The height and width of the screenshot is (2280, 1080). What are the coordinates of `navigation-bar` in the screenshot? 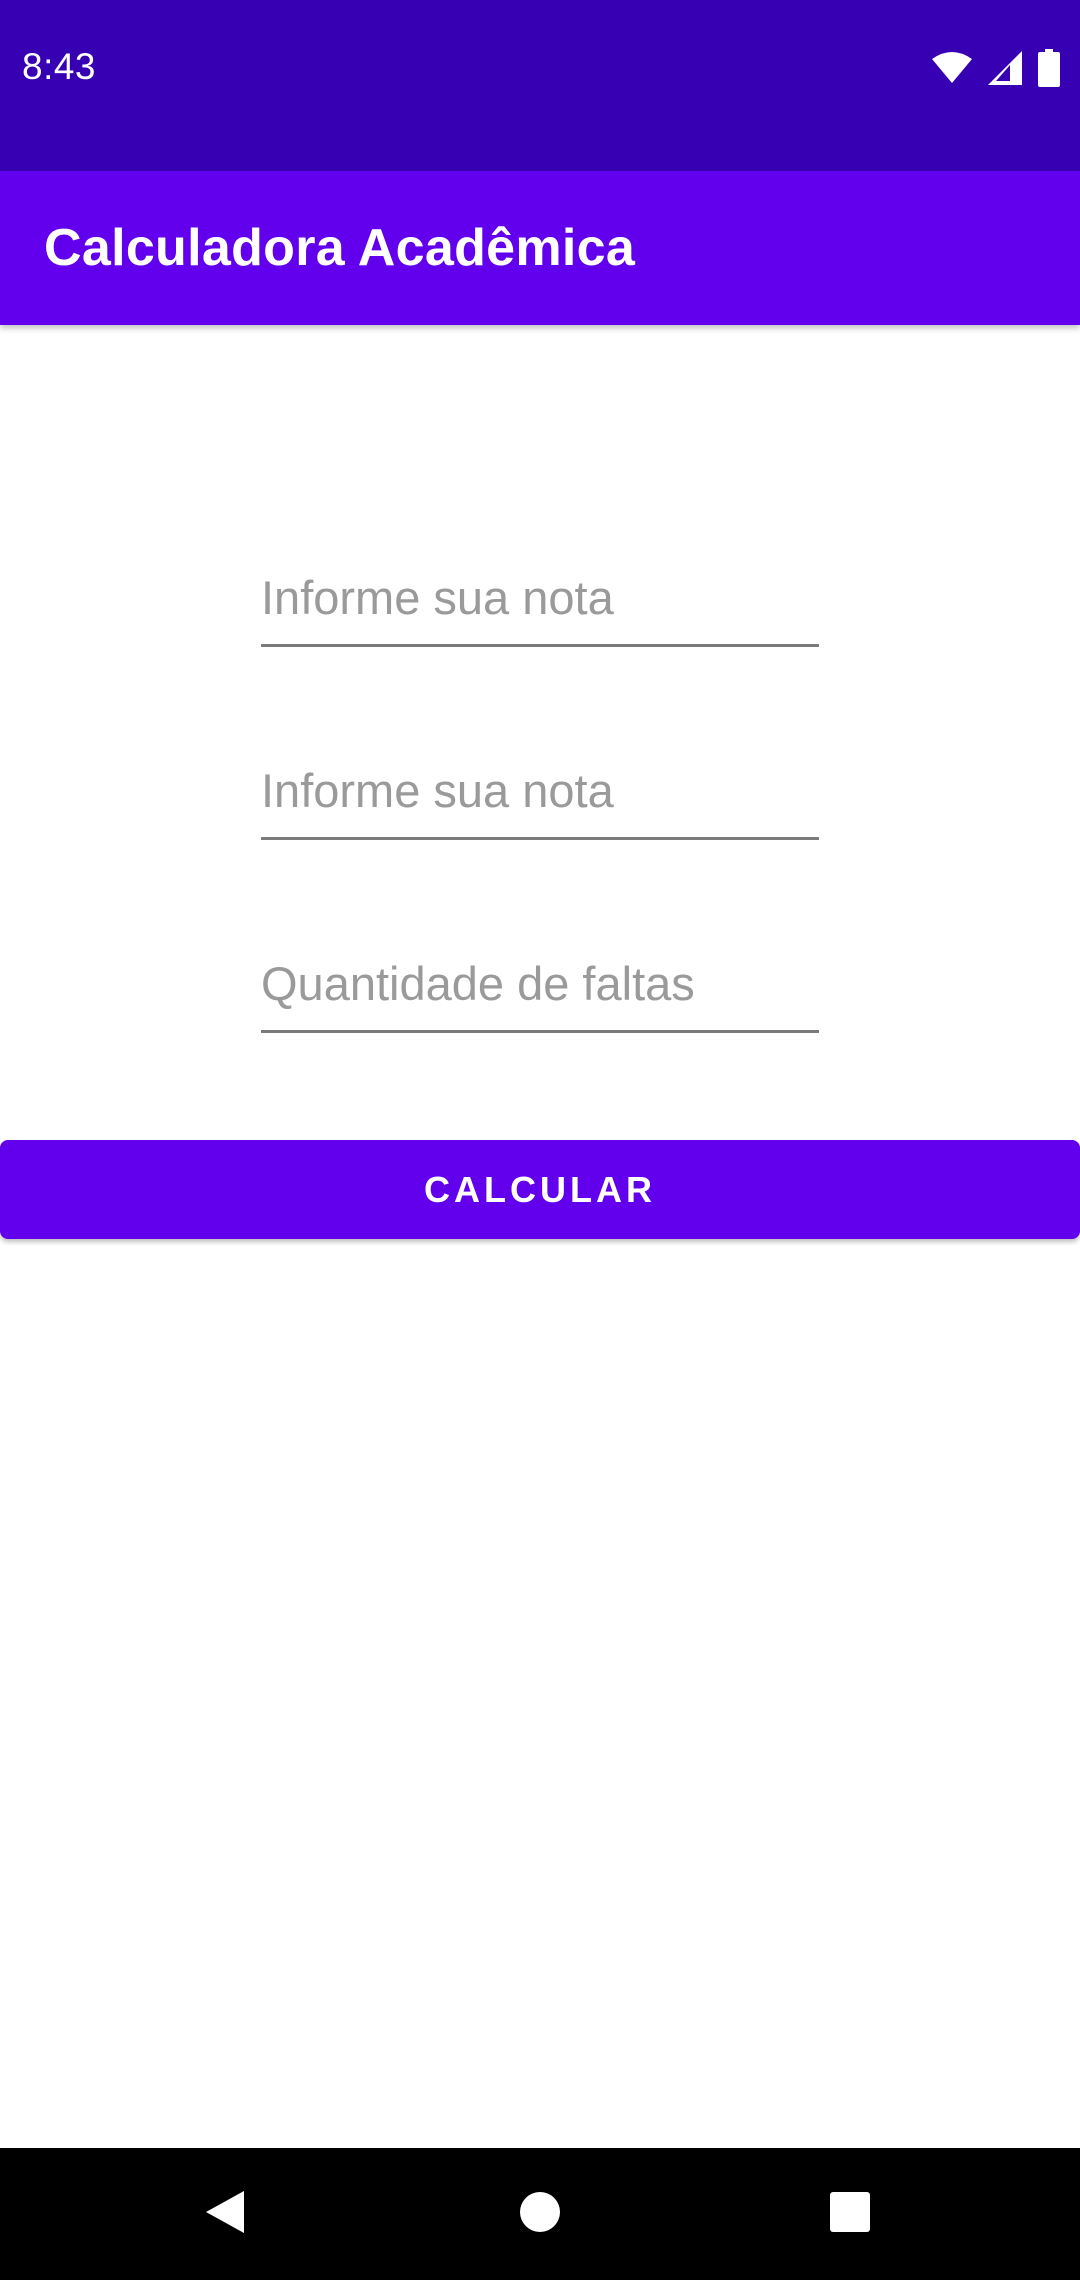 It's located at (540, 2214).